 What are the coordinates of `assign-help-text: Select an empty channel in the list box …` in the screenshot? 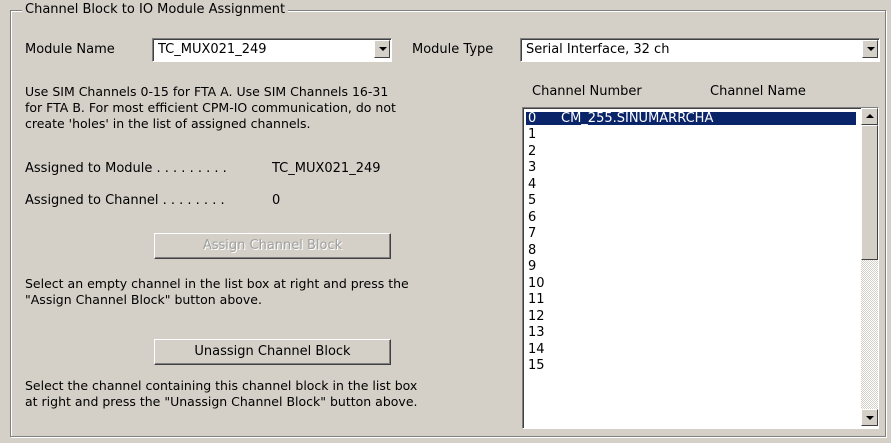 It's located at (217, 292).